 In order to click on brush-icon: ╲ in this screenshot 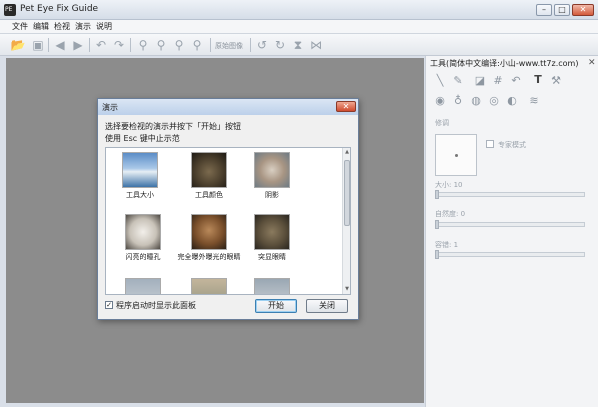, I will do `click(440, 81)`.